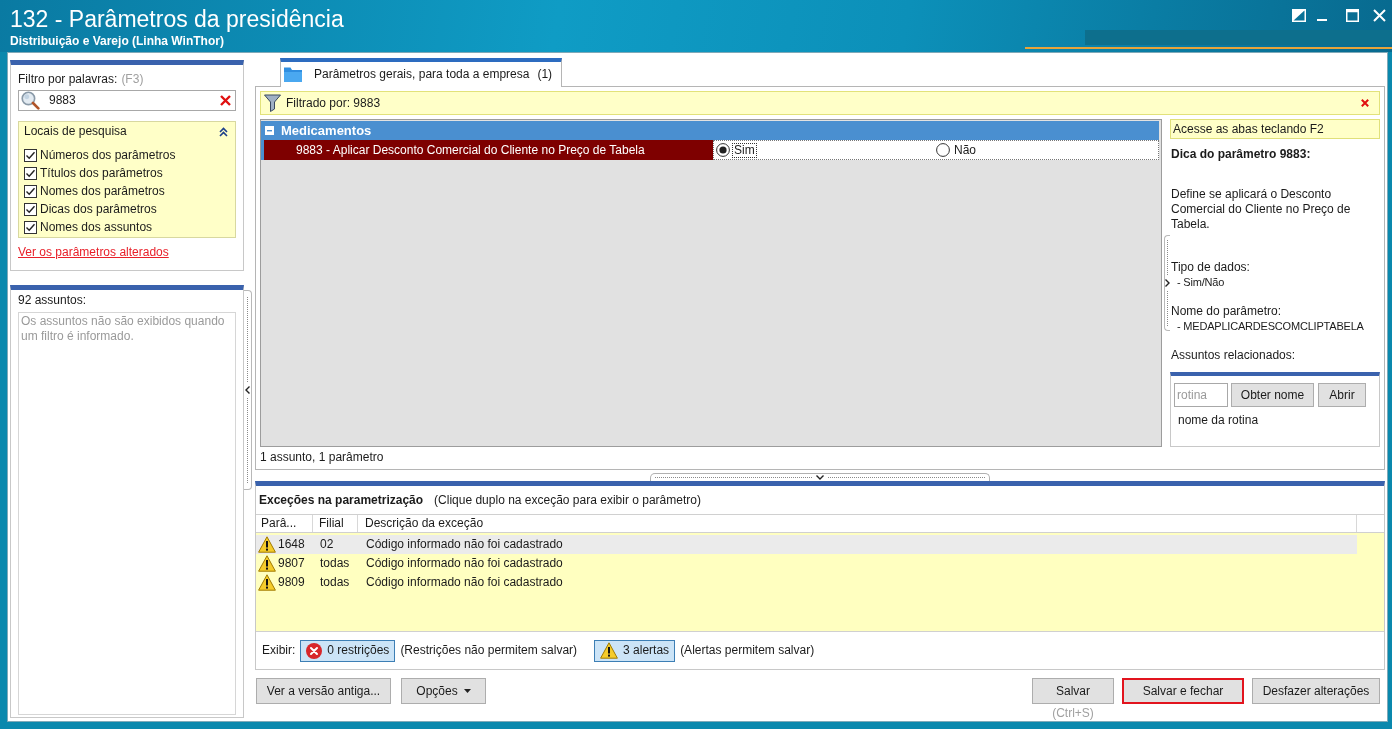  What do you see at coordinates (96, 227) in the screenshot?
I see `checkbox-label: Nomes dos assuntos` at bounding box center [96, 227].